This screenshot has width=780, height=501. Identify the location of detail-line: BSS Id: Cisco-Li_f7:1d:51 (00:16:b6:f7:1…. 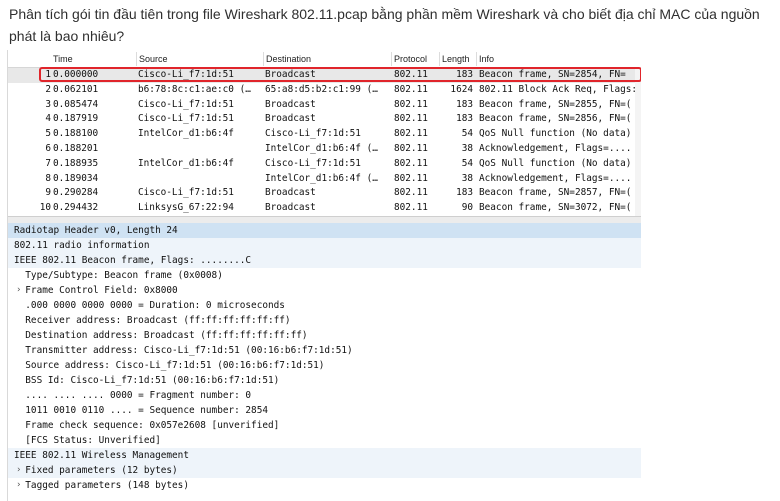
(324, 380).